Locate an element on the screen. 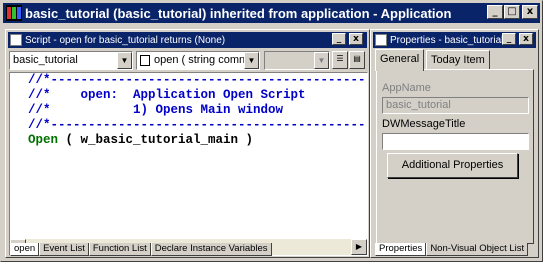  powerbuilder-app-icon is located at coordinates (14, 13).